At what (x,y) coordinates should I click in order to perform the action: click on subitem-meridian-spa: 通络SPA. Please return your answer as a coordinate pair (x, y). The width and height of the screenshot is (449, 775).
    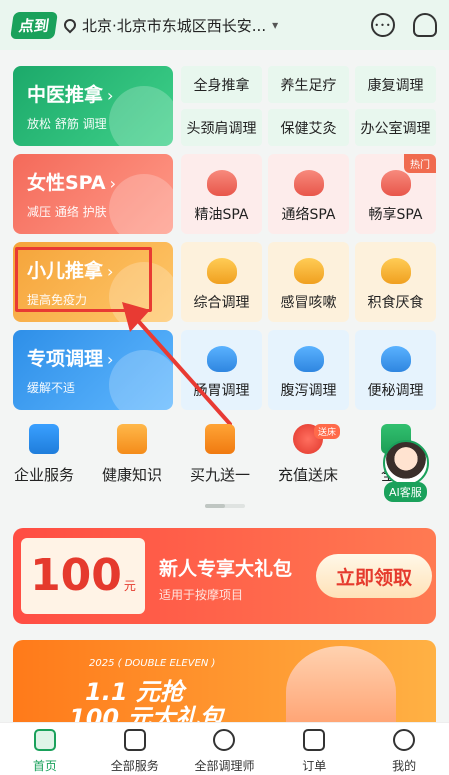
    Looking at the image, I should click on (308, 194).